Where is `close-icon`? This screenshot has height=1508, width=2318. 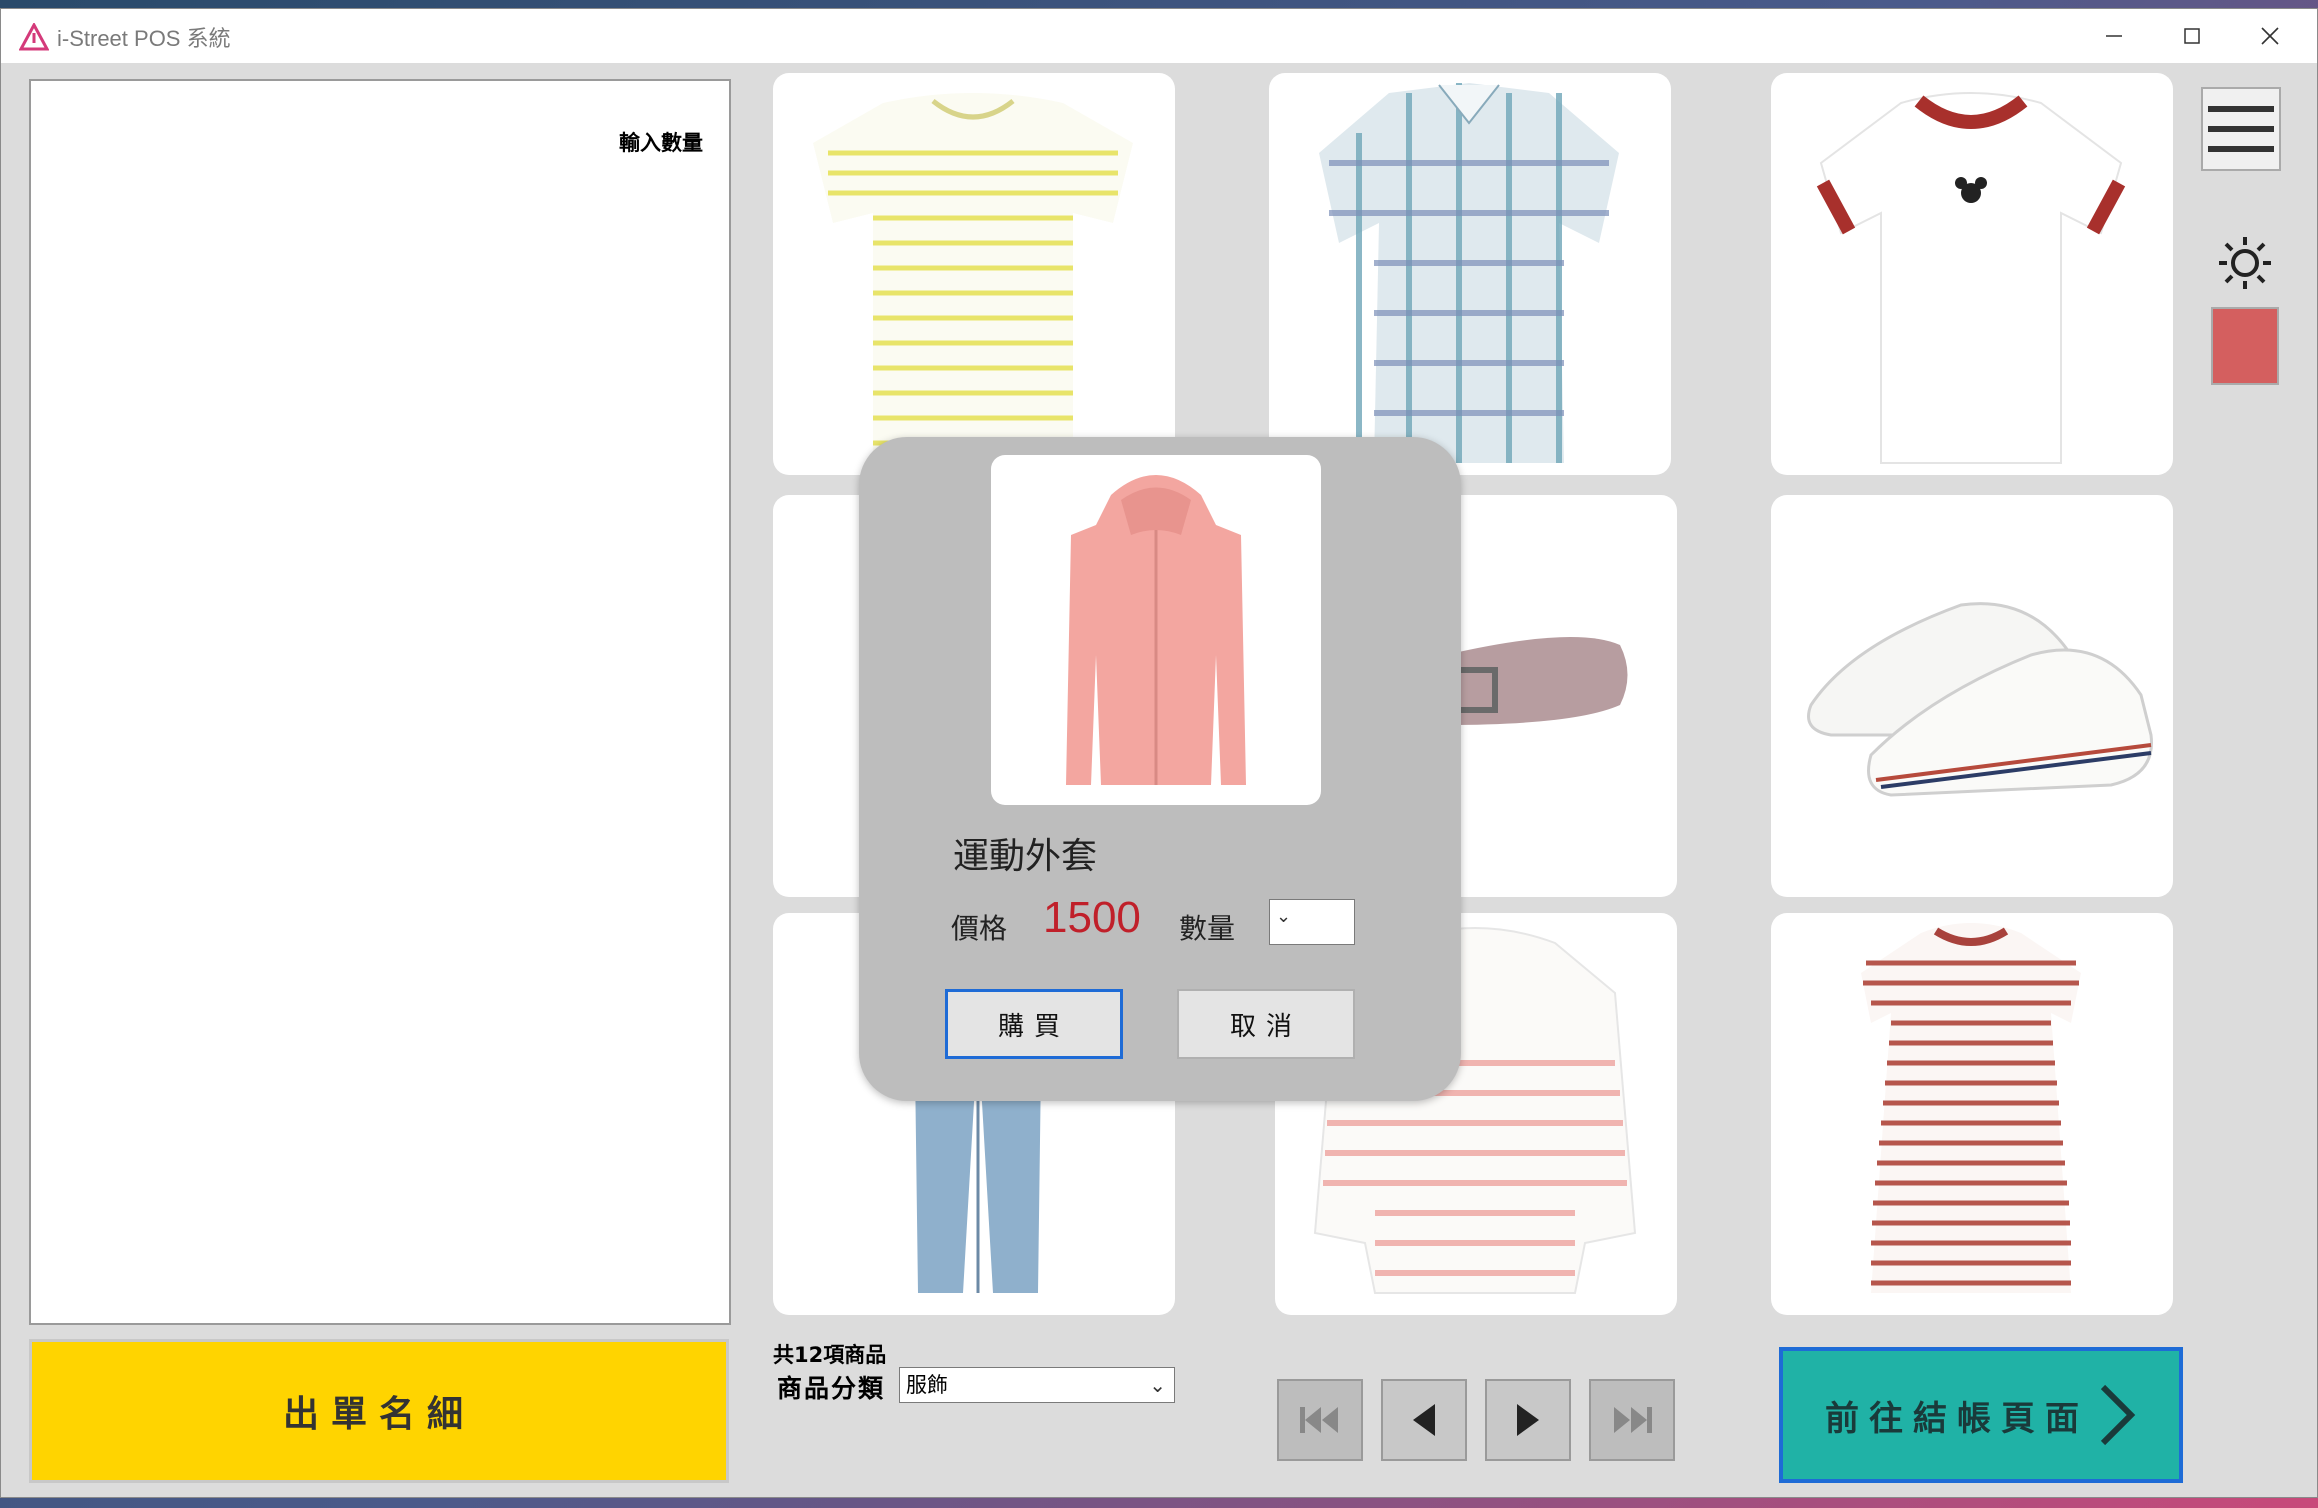
close-icon is located at coordinates (2270, 36).